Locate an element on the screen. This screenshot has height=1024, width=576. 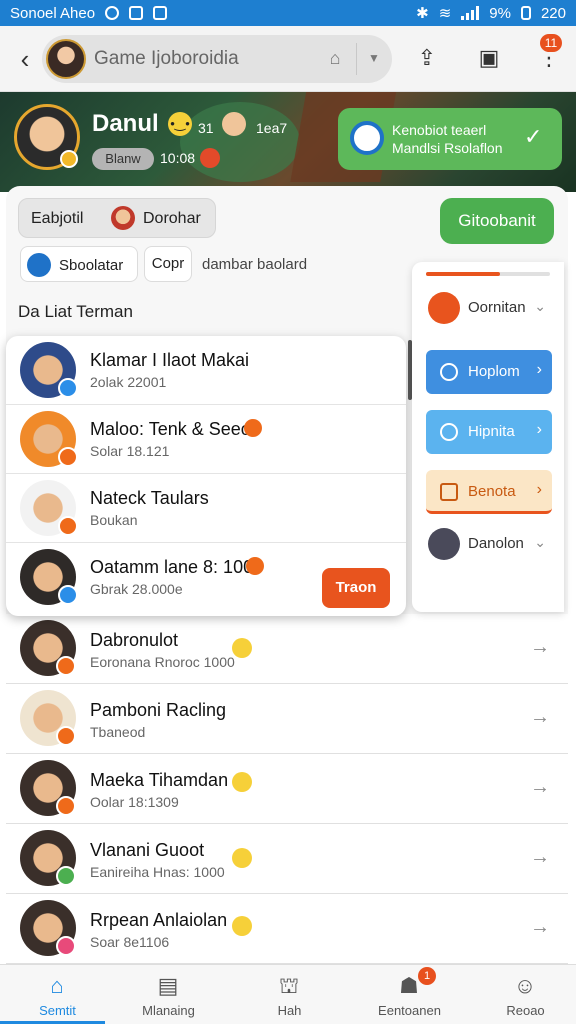
friend-row: Pamboni Racling Tbaneod → is located at coordinates (287, 719).